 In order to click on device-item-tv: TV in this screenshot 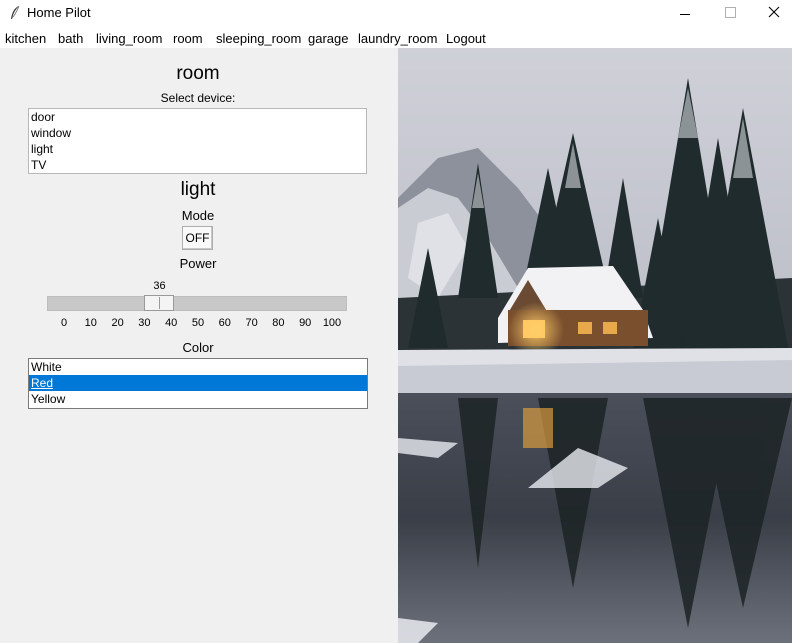, I will do `click(197, 165)`.